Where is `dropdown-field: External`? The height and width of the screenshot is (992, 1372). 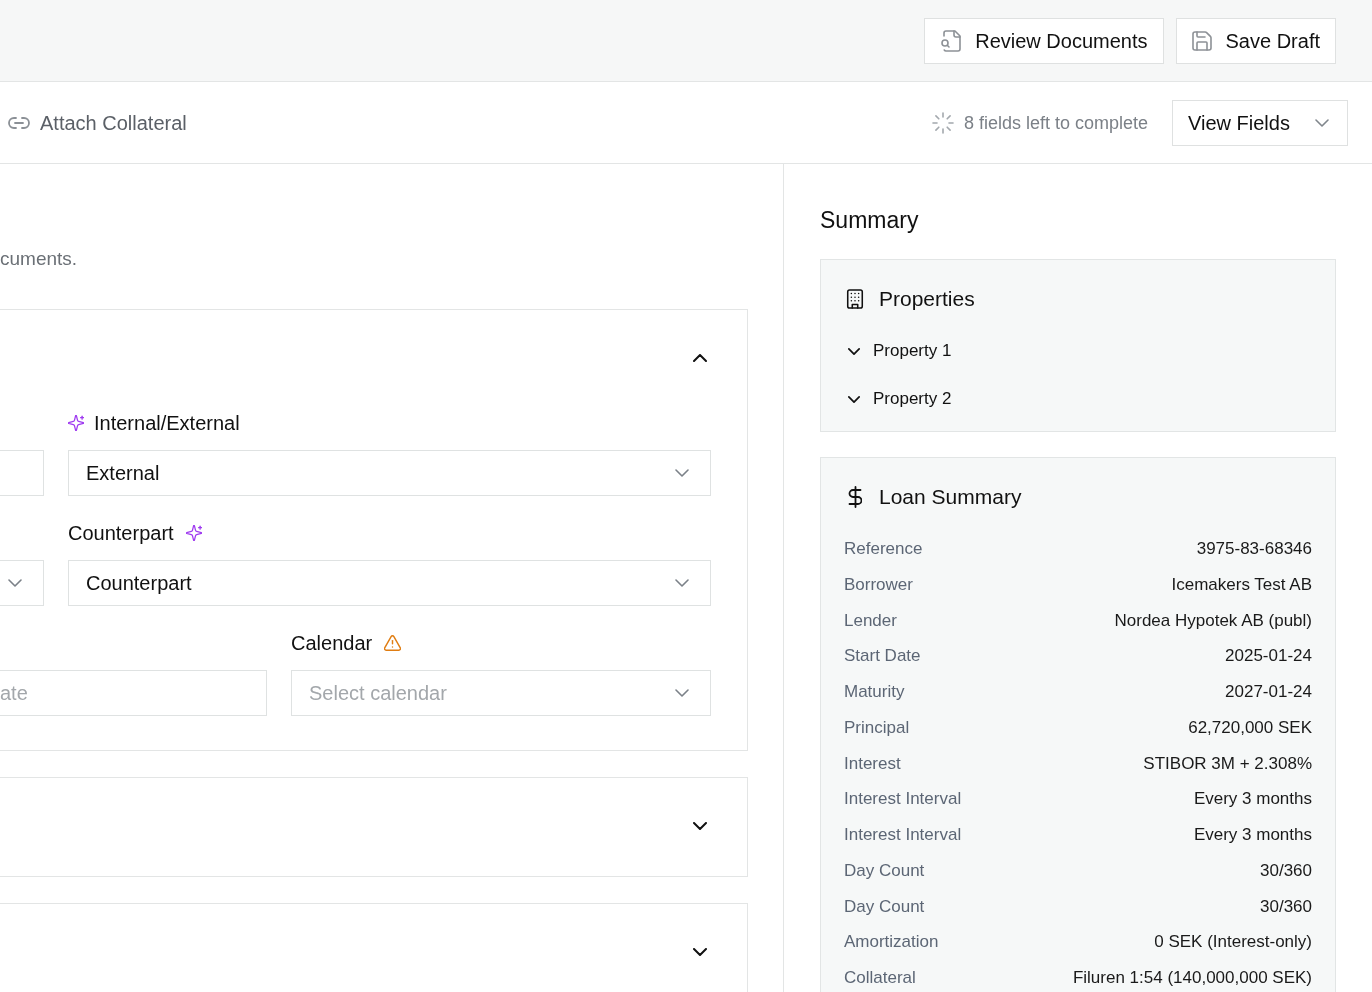
dropdown-field: External is located at coordinates (389, 473).